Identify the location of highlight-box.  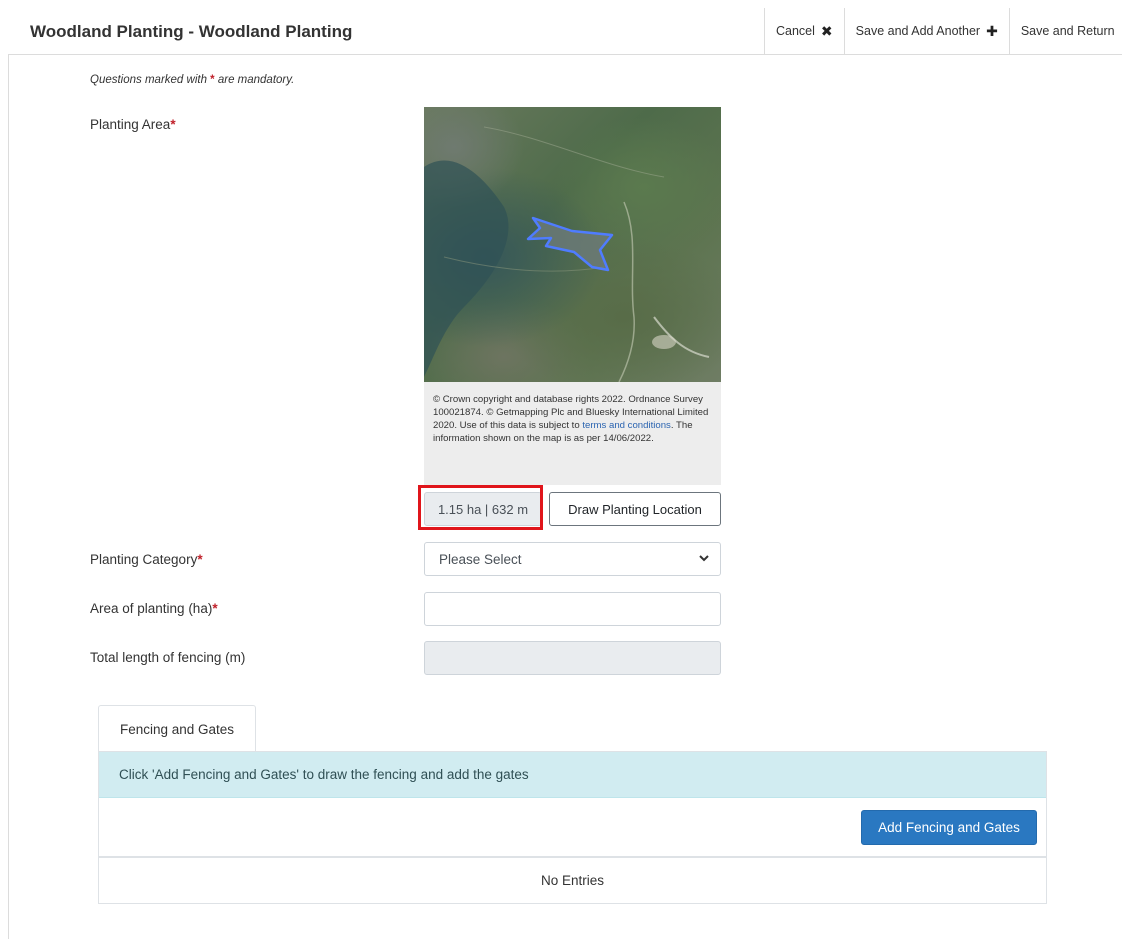
(480, 507).